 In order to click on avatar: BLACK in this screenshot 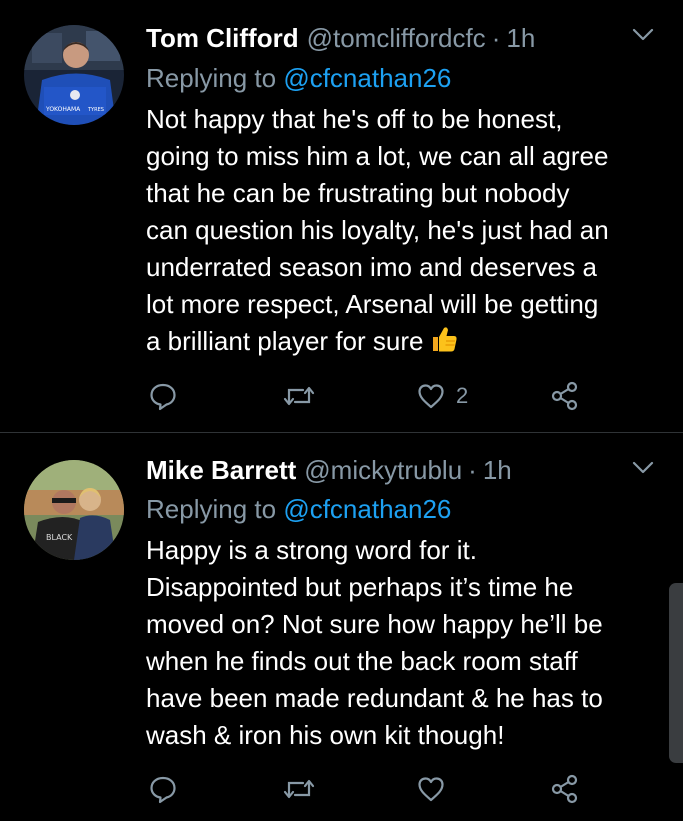, I will do `click(74, 510)`.